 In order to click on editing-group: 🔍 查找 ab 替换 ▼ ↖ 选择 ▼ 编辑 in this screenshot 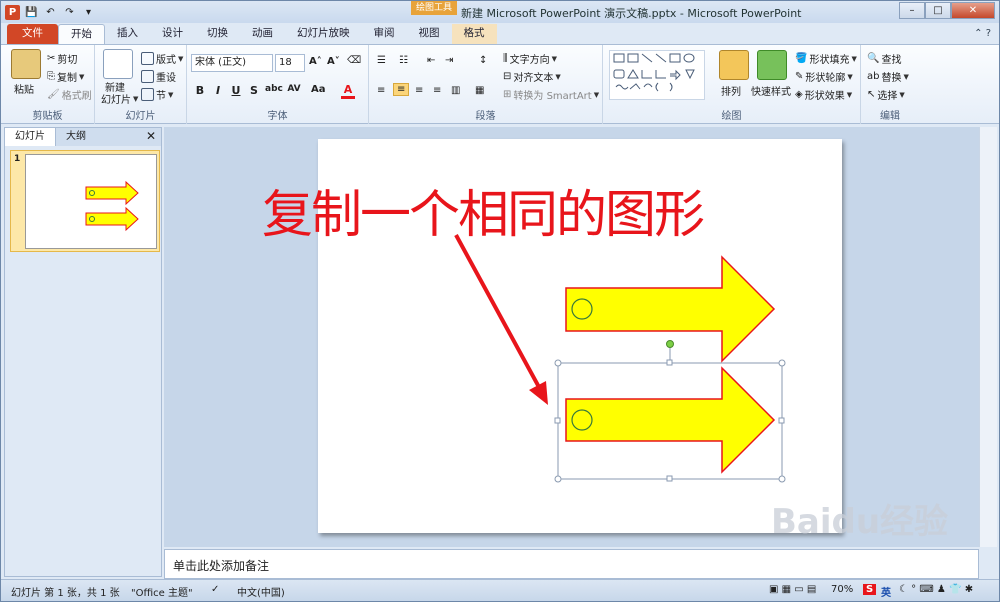, I will do `click(890, 84)`.